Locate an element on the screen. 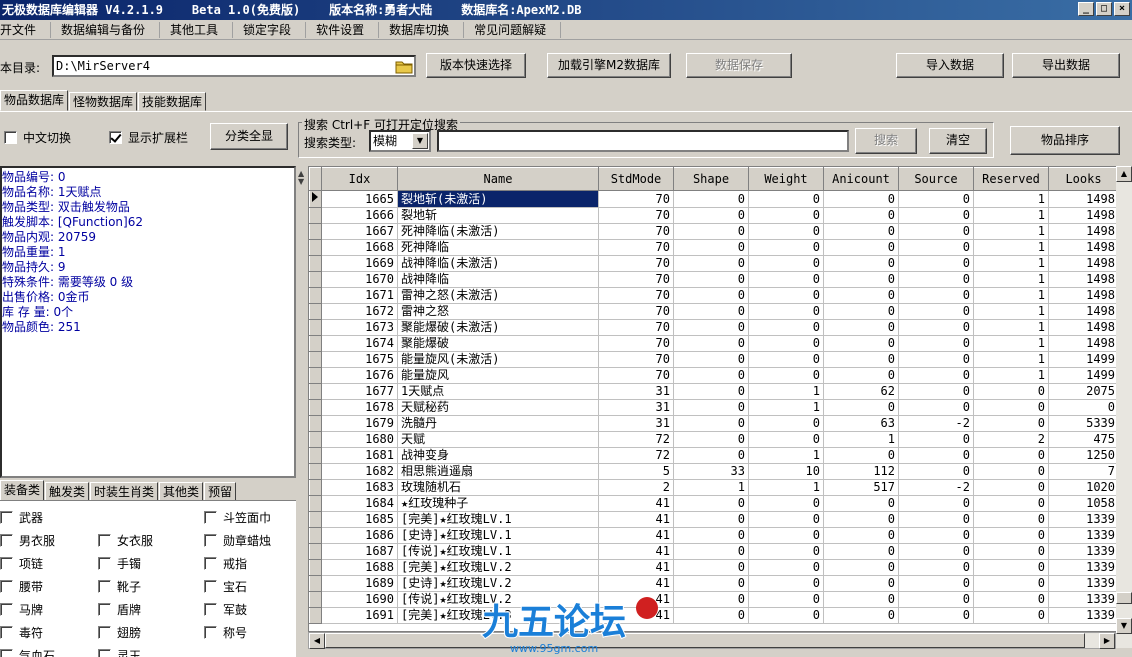 The height and width of the screenshot is (657, 1132). cell-idx: 1676 is located at coordinates (359, 375).